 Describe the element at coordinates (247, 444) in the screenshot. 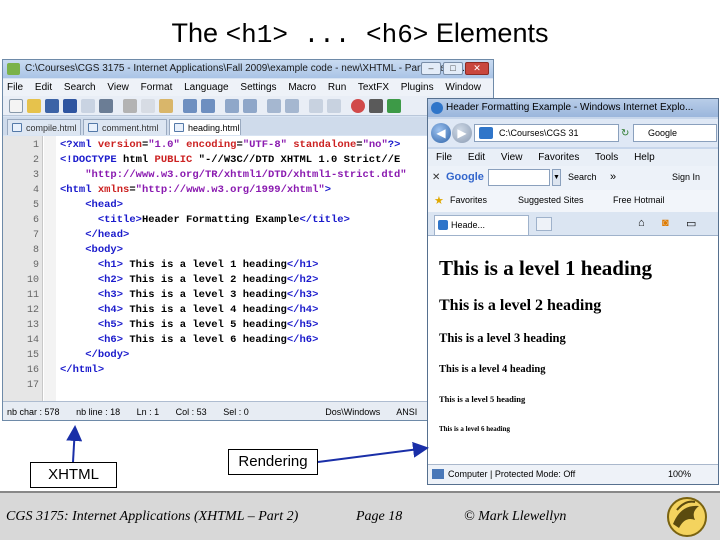

I see `annotation-arrows` at that location.